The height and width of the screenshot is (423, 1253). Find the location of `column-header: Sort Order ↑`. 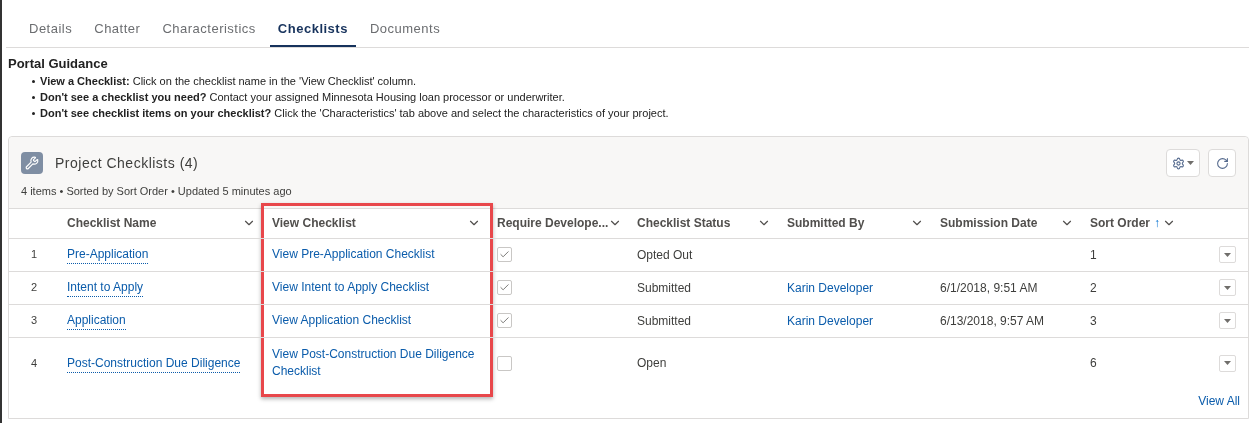

column-header: Sort Order ↑ is located at coordinates (1133, 223).